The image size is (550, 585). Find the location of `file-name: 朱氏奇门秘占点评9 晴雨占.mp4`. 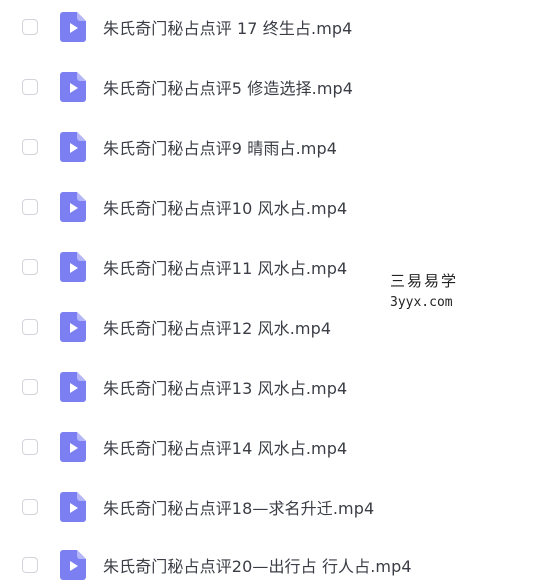

file-name: 朱氏奇门秘占点评9 晴雨占.mp4 is located at coordinates (220, 147).